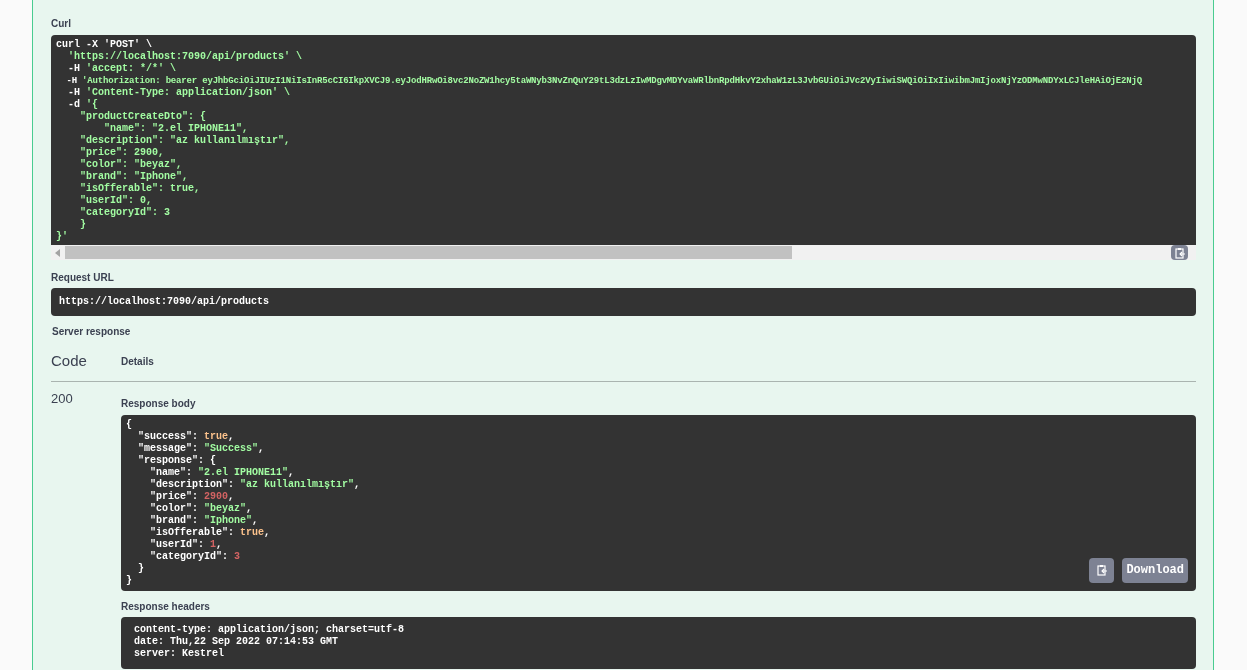 This screenshot has height=670, width=1247. I want to click on code-line: }', so click(62, 237).